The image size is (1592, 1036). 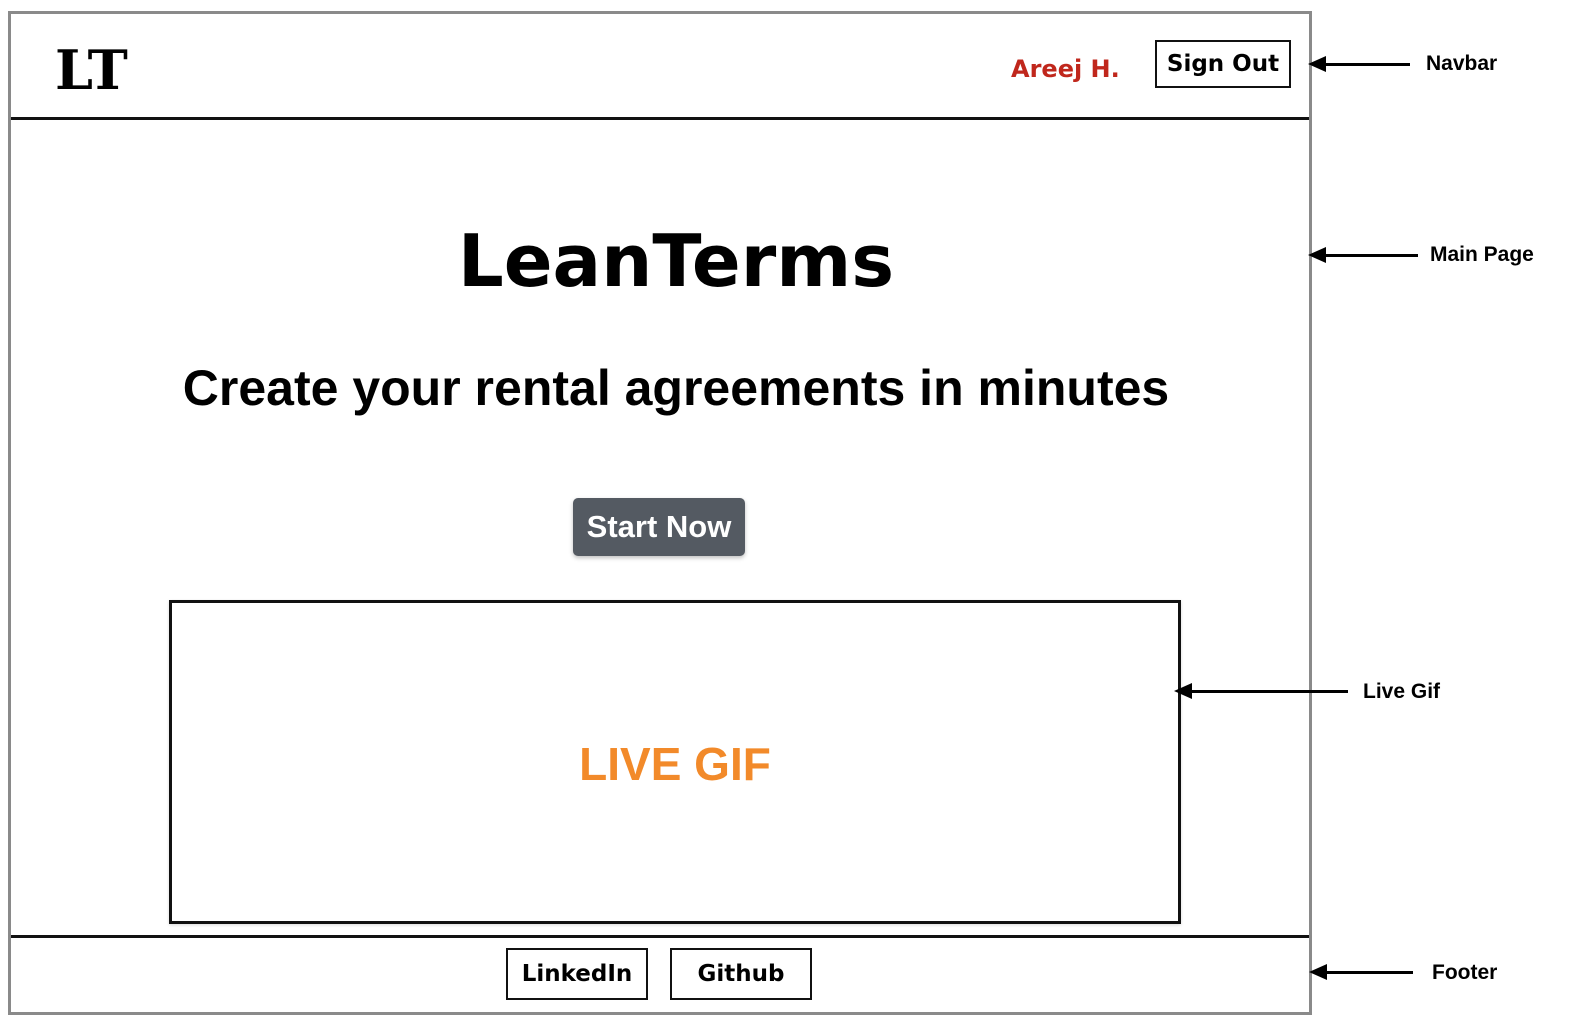 I want to click on page-title: LeanTerms, so click(x=676, y=261).